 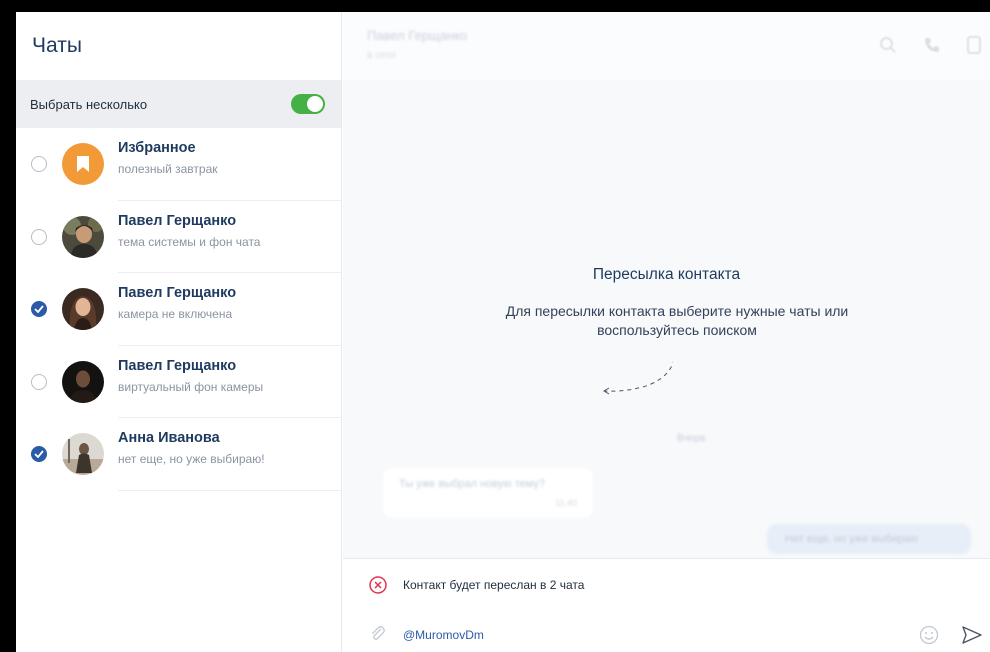 I want to click on more-icon, so click(x=974, y=45).